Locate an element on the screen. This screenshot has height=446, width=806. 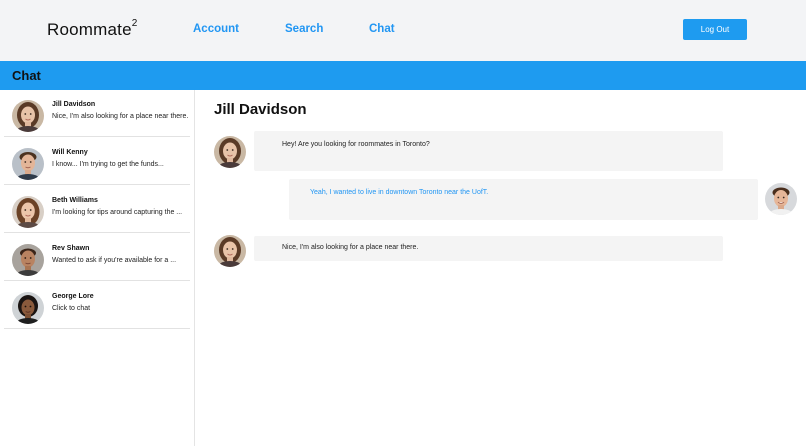
contact-name: Will Kenny is located at coordinates (70, 152).